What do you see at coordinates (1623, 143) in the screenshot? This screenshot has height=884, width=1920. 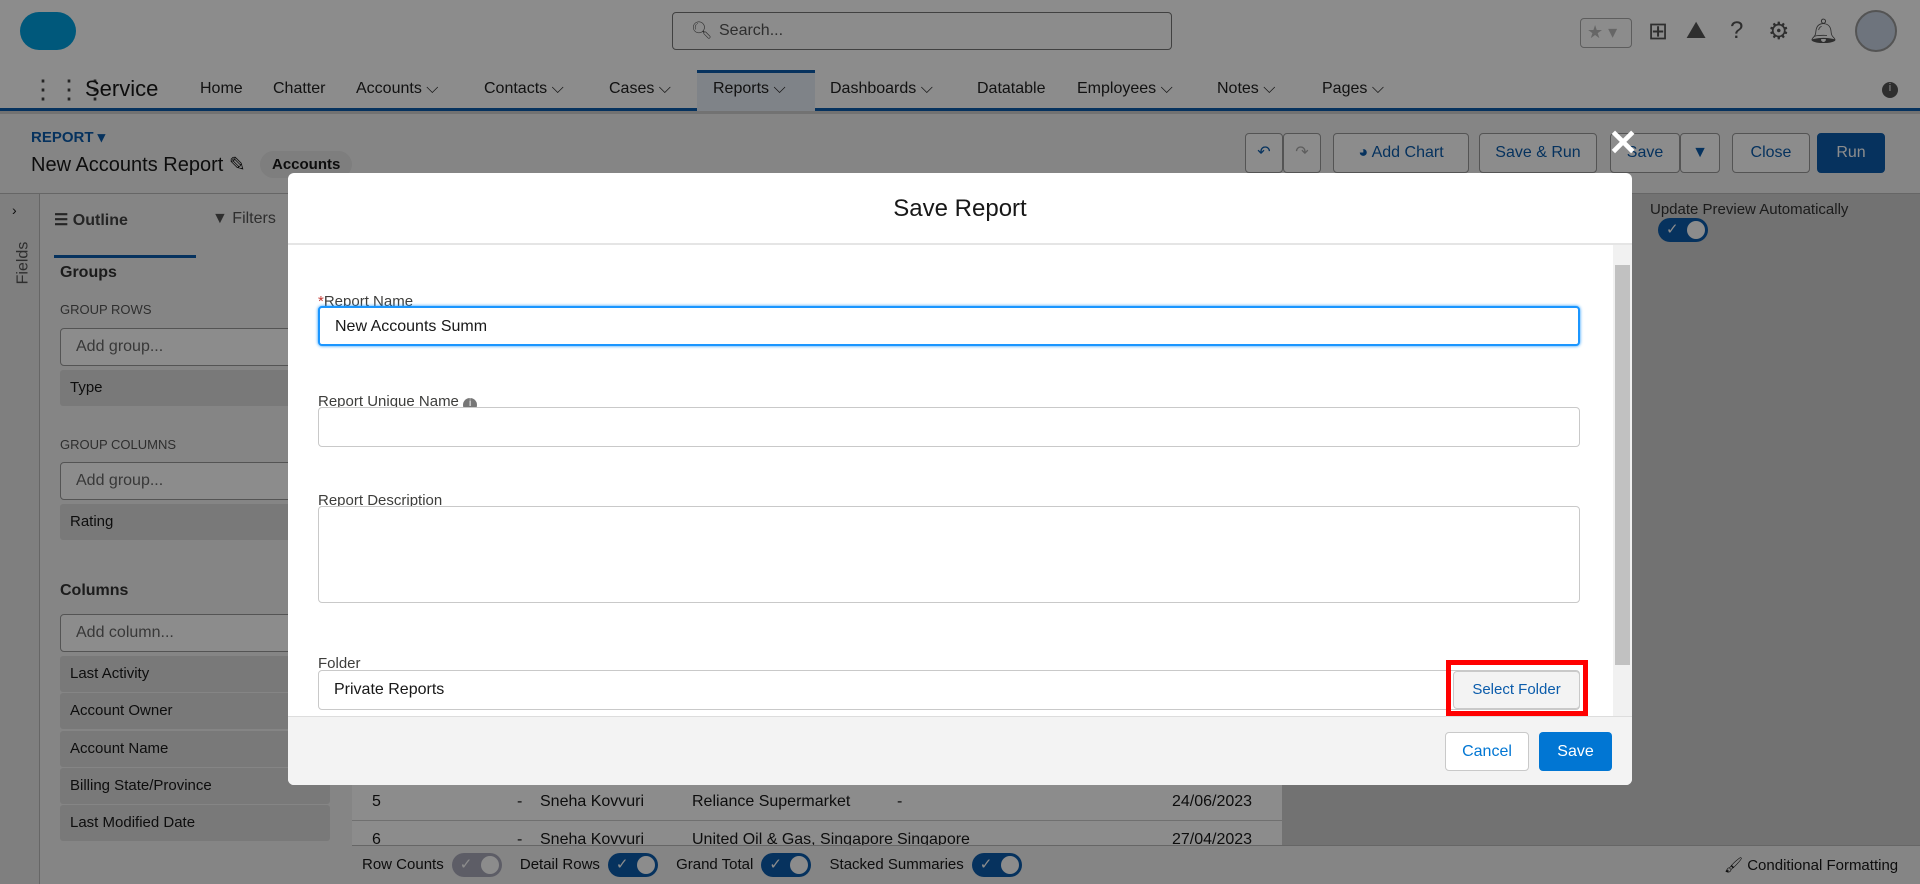 I see `modal-close-icon: ✕` at bounding box center [1623, 143].